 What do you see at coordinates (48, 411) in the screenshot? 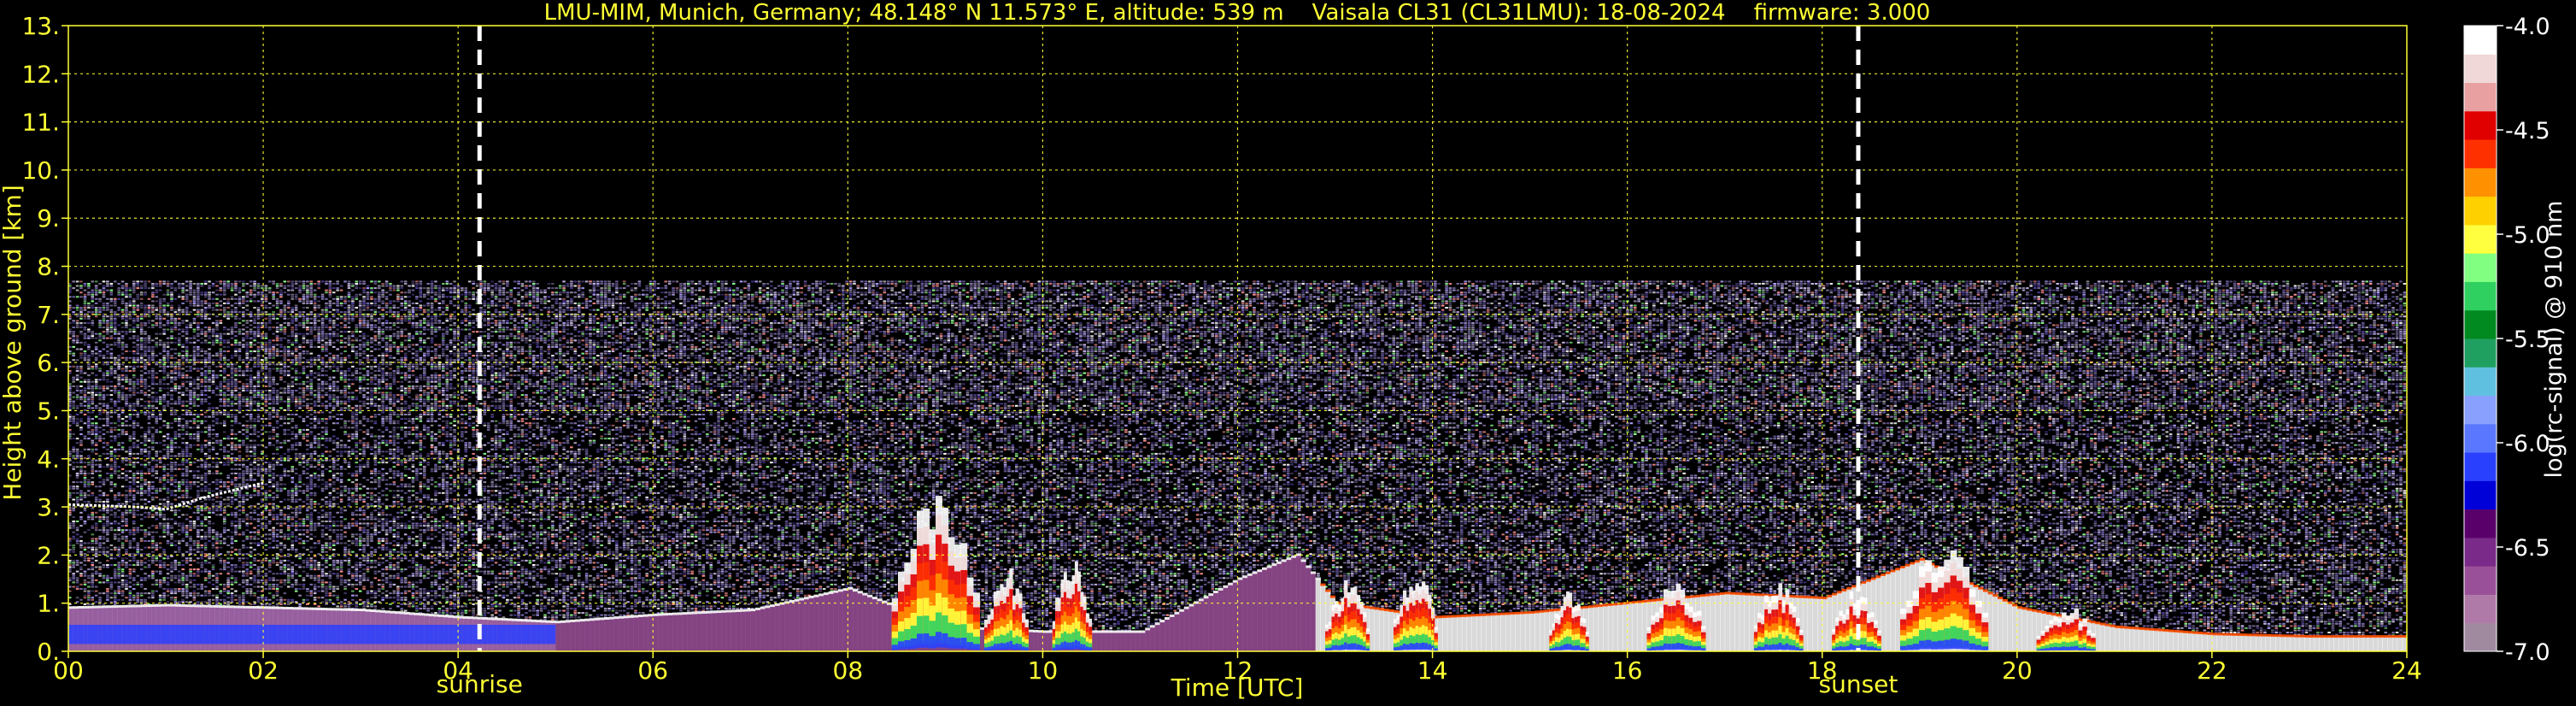
I see `y-tick-label: 5.` at bounding box center [48, 411].